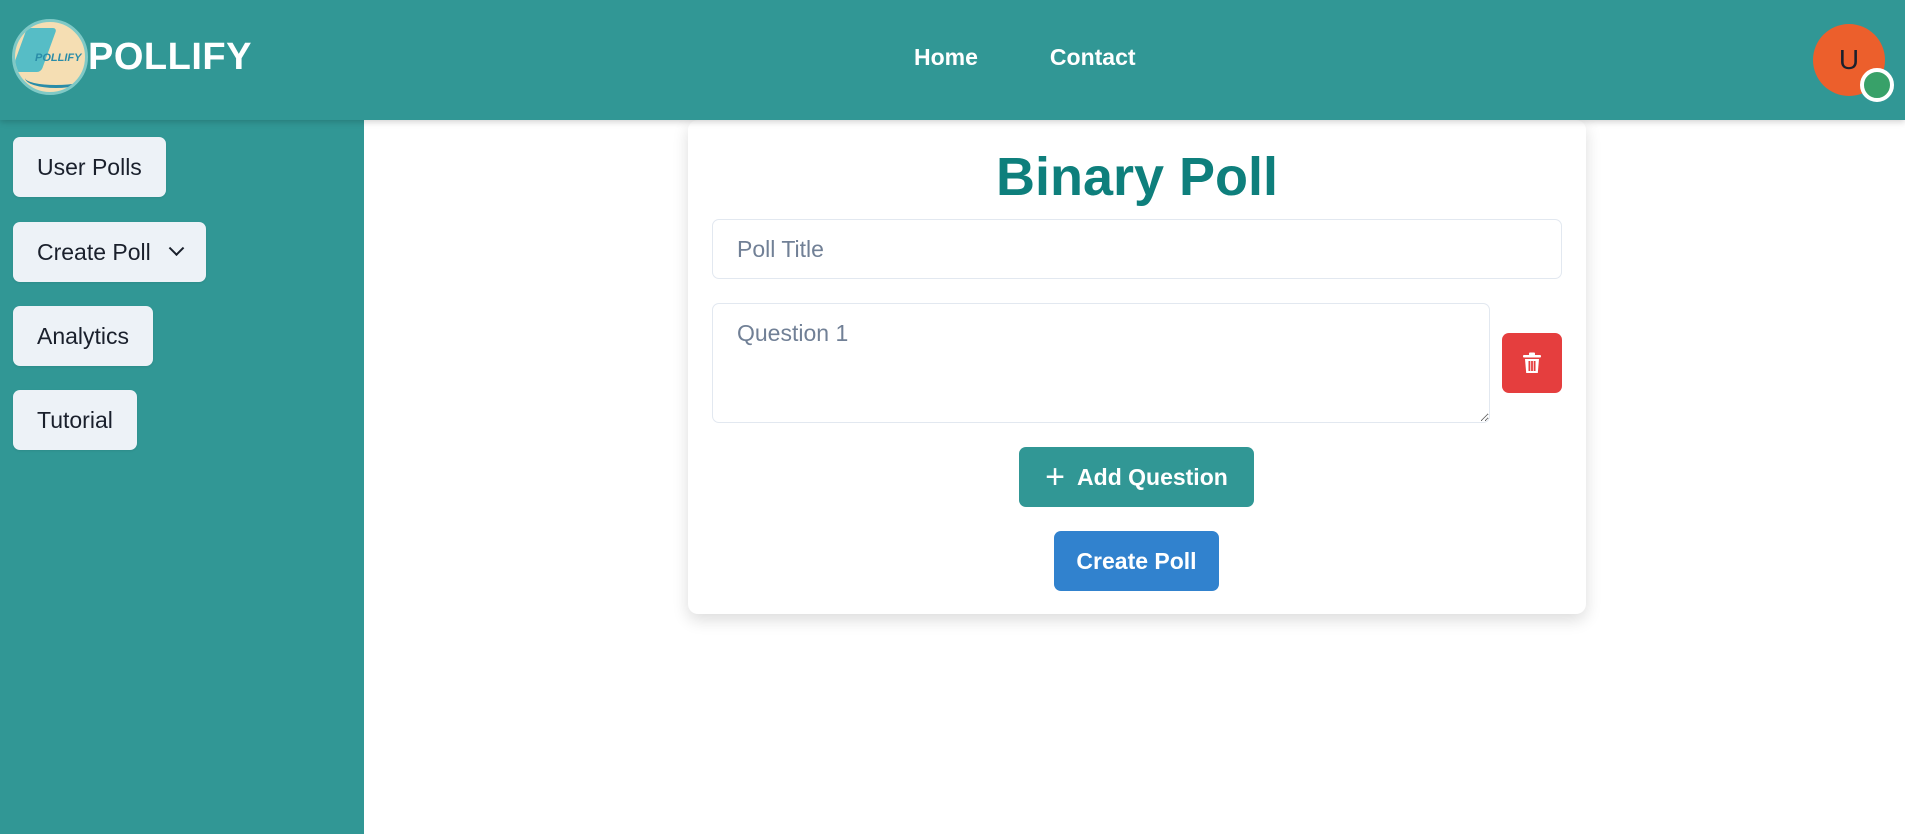 The width and height of the screenshot is (1905, 834). What do you see at coordinates (58, 58) in the screenshot?
I see `logo-text: POLLIFY` at bounding box center [58, 58].